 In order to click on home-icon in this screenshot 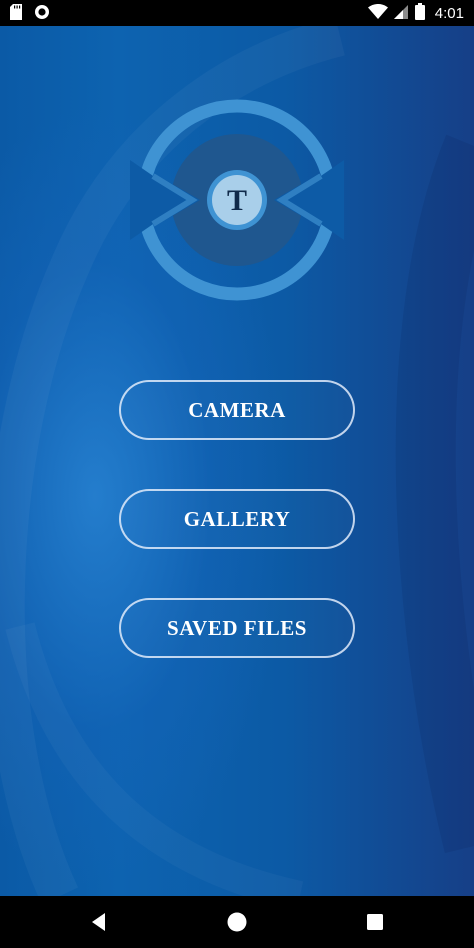, I will do `click(237, 922)`.